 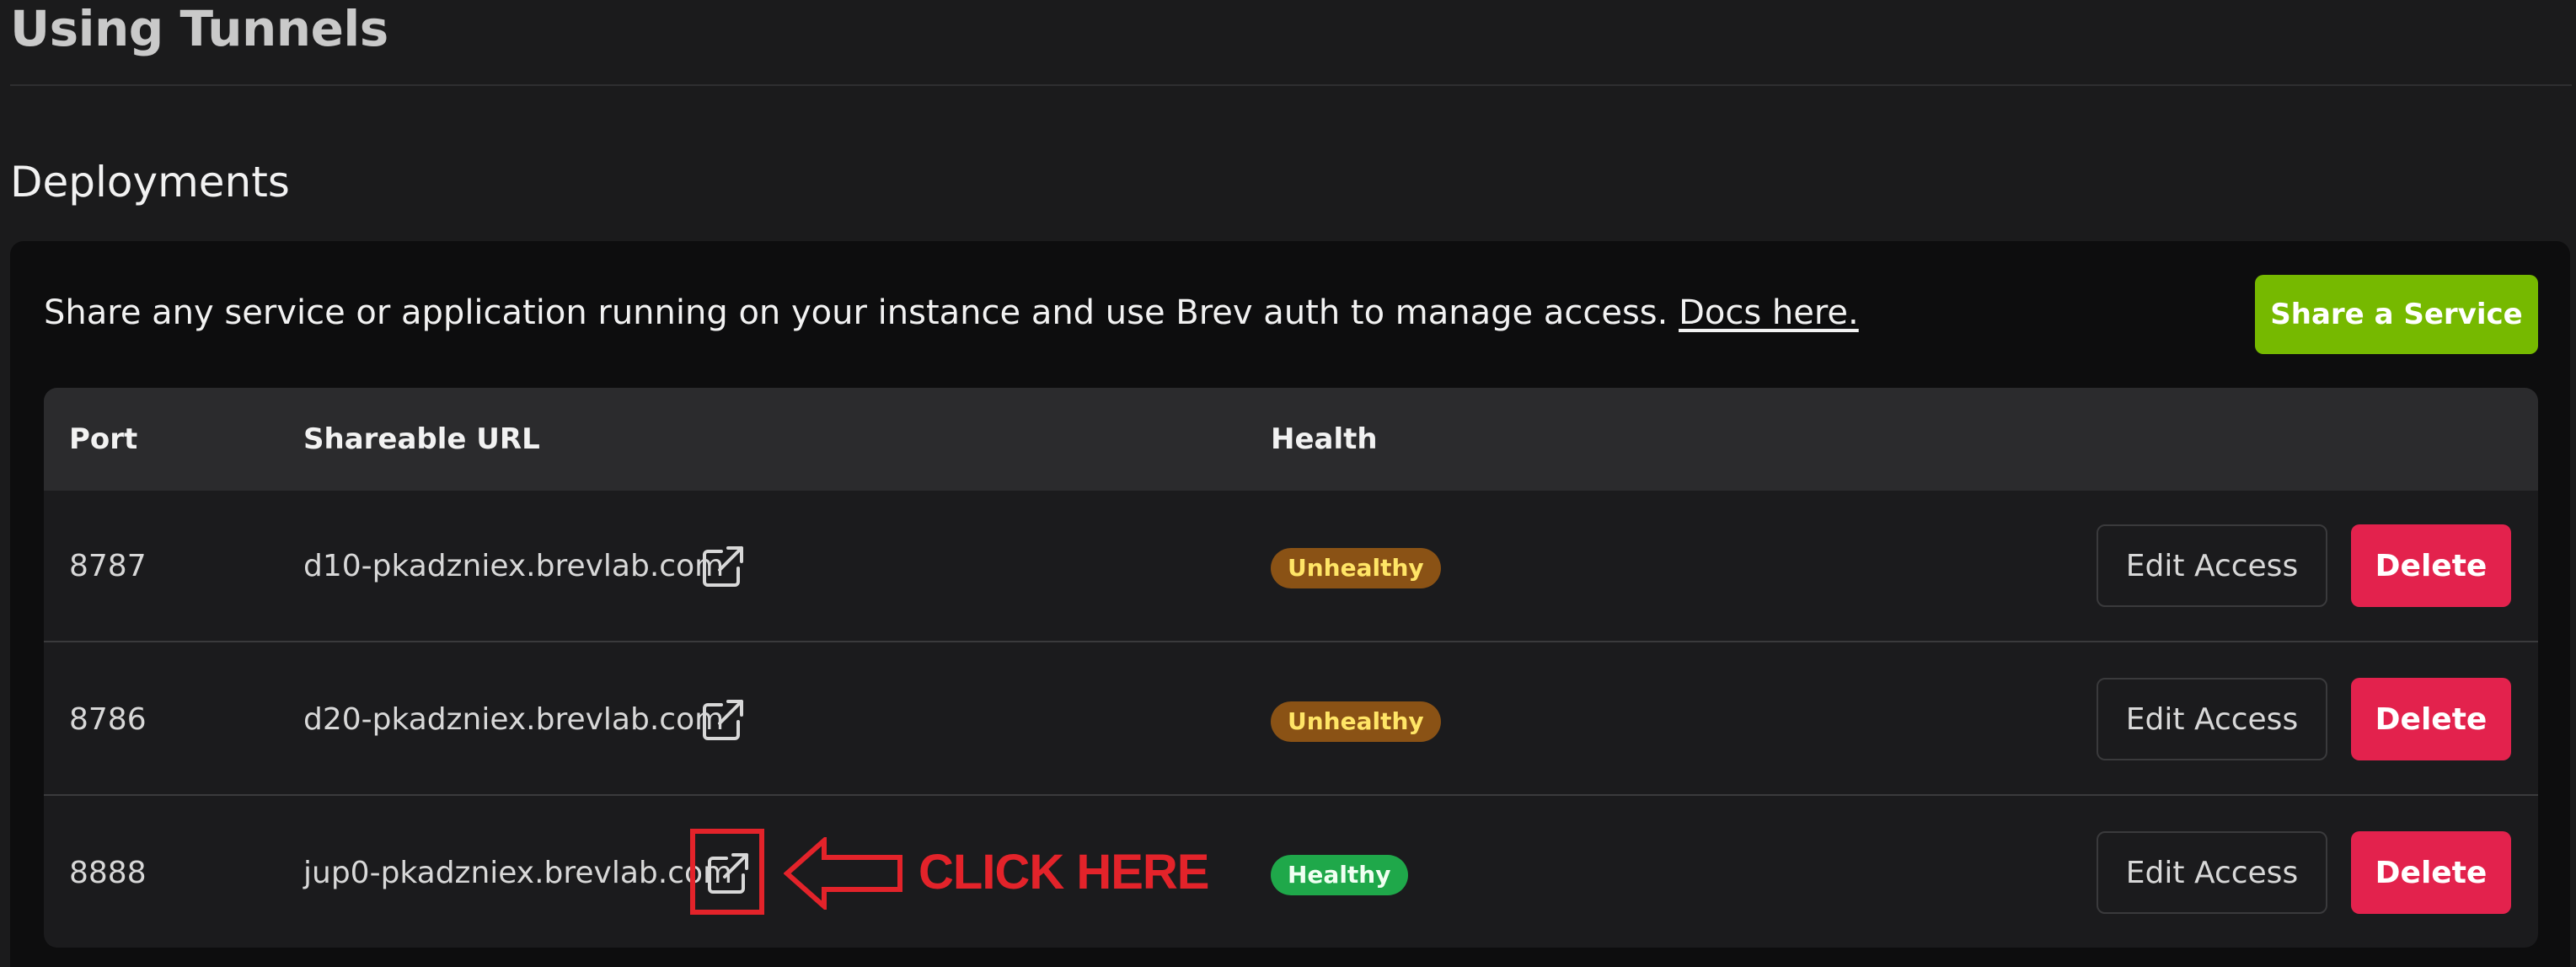 What do you see at coordinates (150, 182) in the screenshot?
I see `deployments-heading: Deployments` at bounding box center [150, 182].